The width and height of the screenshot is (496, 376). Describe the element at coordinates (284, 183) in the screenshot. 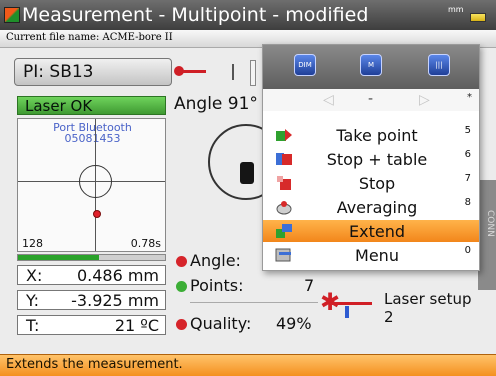

I see `stop-icon` at that location.